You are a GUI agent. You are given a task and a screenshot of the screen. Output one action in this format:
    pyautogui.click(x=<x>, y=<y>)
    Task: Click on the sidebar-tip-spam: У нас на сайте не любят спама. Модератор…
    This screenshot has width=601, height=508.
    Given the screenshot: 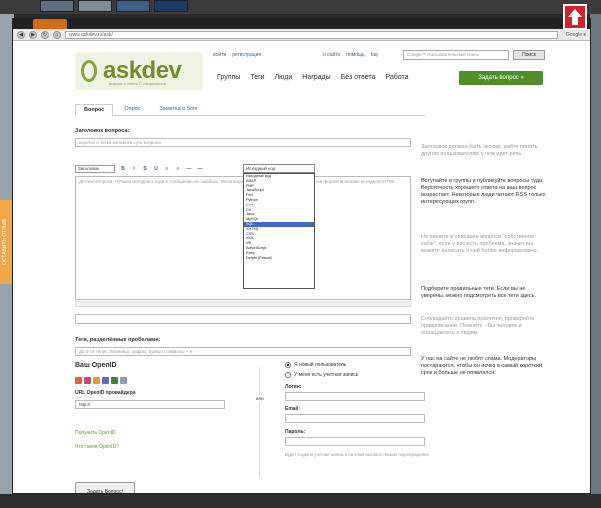 What is the action you would take?
    pyautogui.click(x=482, y=366)
    